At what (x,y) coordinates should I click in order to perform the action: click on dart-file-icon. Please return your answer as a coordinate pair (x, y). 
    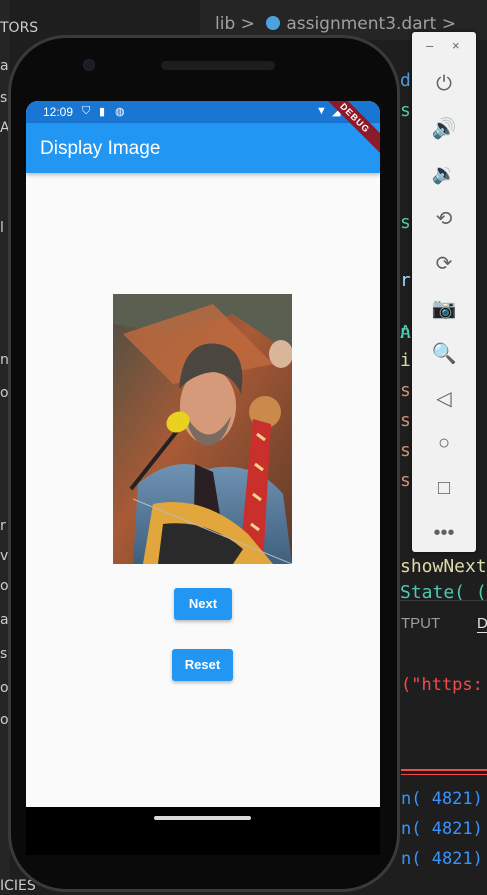
    Looking at the image, I should click on (273, 23).